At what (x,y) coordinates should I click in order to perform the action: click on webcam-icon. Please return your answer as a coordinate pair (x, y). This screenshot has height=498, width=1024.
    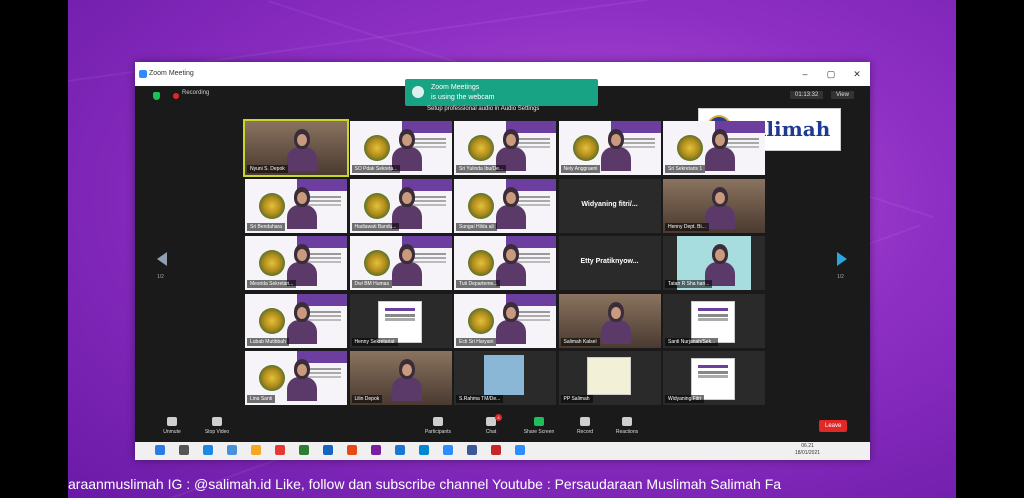
    Looking at the image, I should click on (418, 92).